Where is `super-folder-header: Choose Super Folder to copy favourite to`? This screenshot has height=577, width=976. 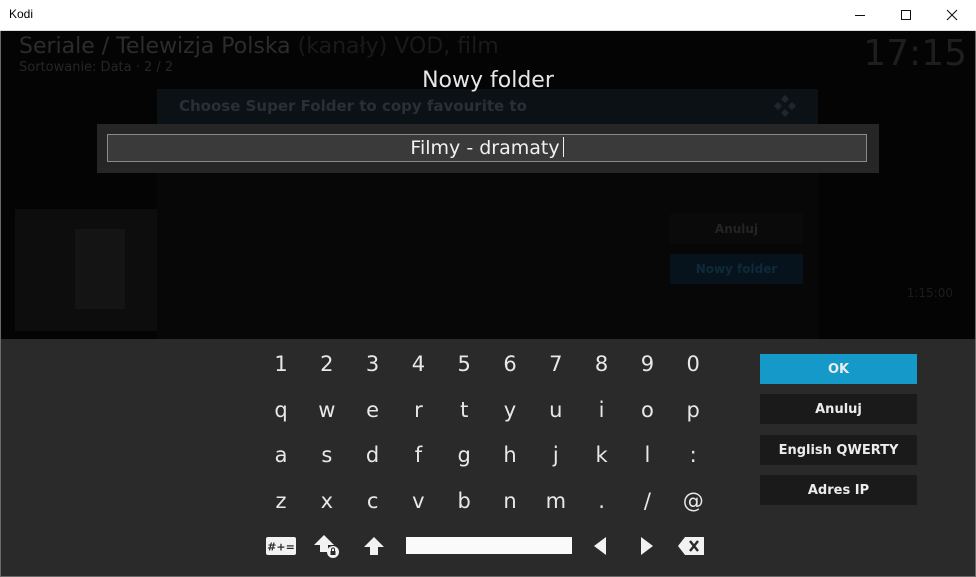
super-folder-header: Choose Super Folder to copy favourite to is located at coordinates (487, 106).